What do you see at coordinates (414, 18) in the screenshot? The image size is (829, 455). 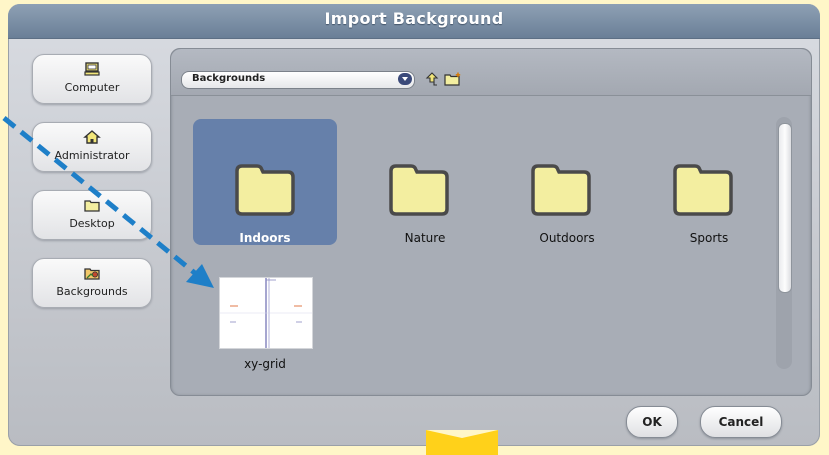 I see `dialog-title: Import Background` at bounding box center [414, 18].